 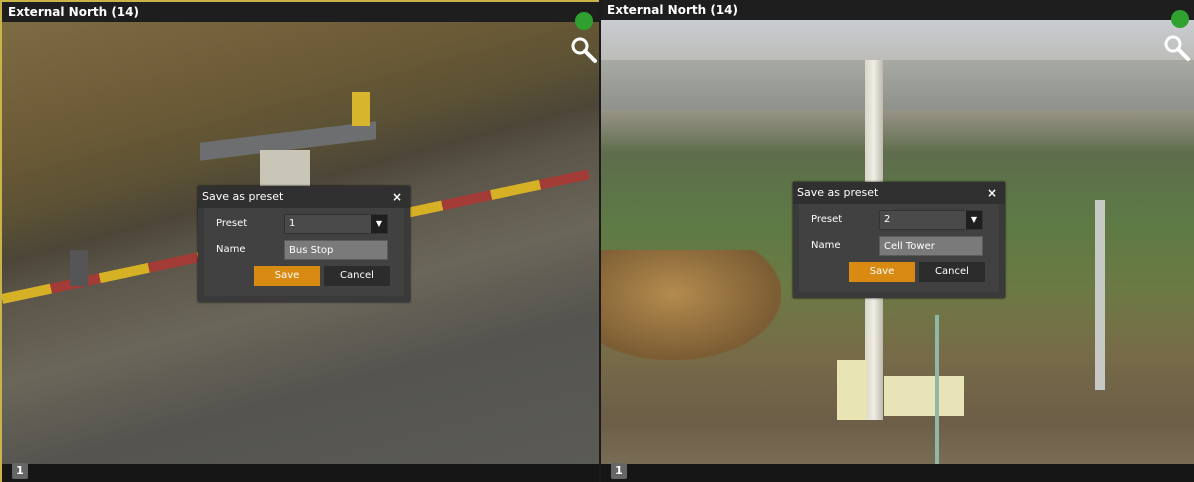 I want to click on power-line-pole, so click(x=1100, y=295).